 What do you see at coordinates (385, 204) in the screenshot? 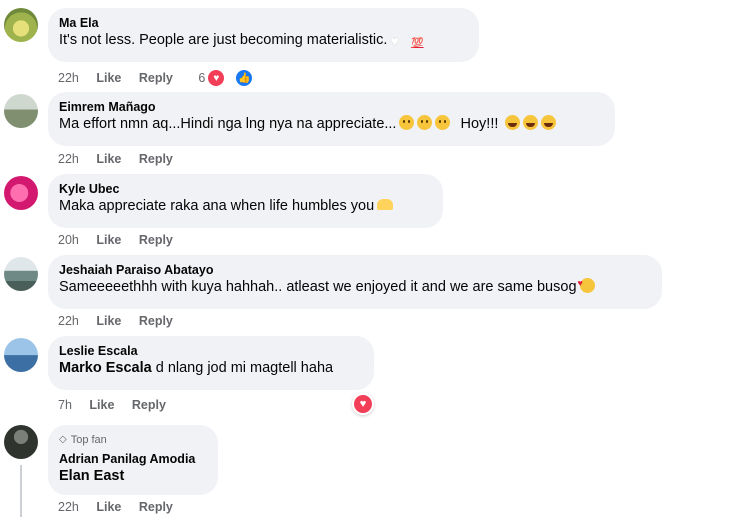
I see `heart-hands-emoji` at bounding box center [385, 204].